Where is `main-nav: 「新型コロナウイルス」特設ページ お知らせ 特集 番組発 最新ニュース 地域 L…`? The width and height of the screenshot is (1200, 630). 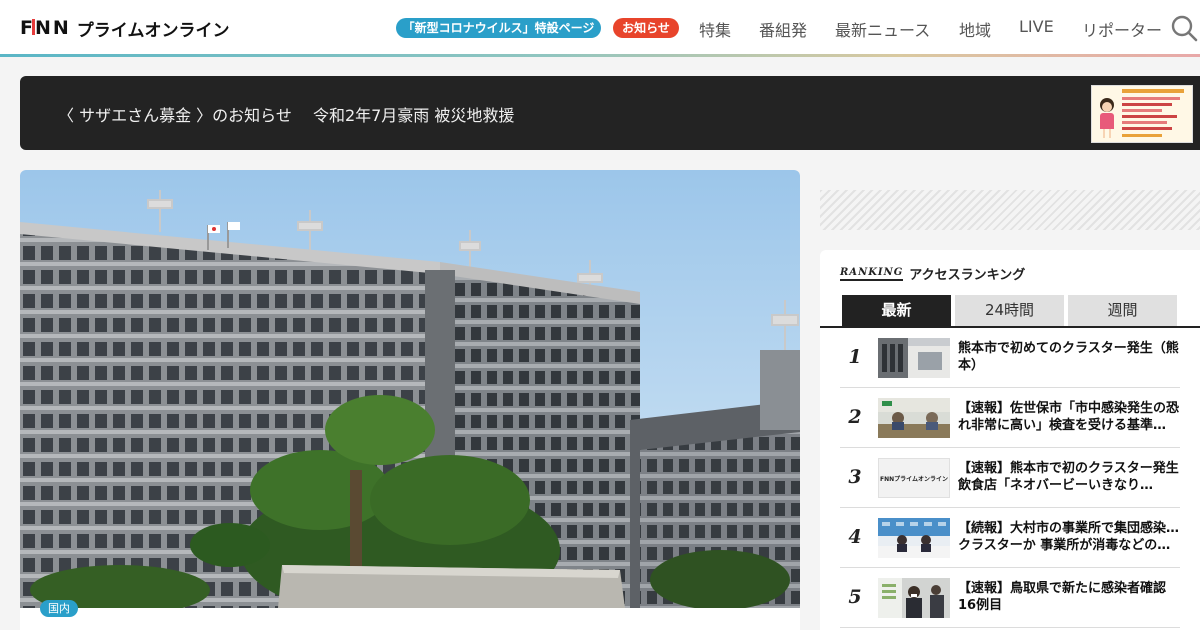 main-nav: 「新型コロナウイルス」特設ページ お知らせ 特集 番組発 最新ニュース 地域 L… is located at coordinates (600, 27).